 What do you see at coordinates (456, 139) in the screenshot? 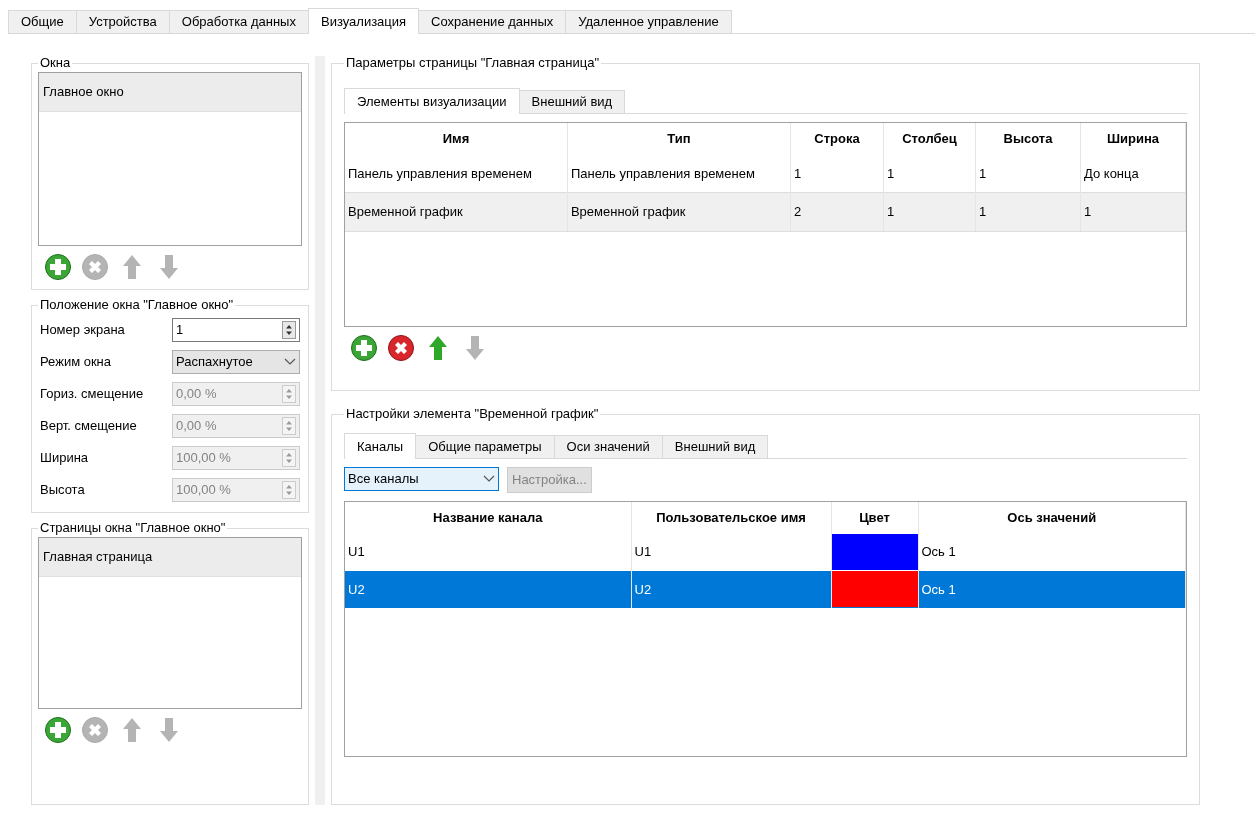
I see `column-header: Имя` at bounding box center [456, 139].